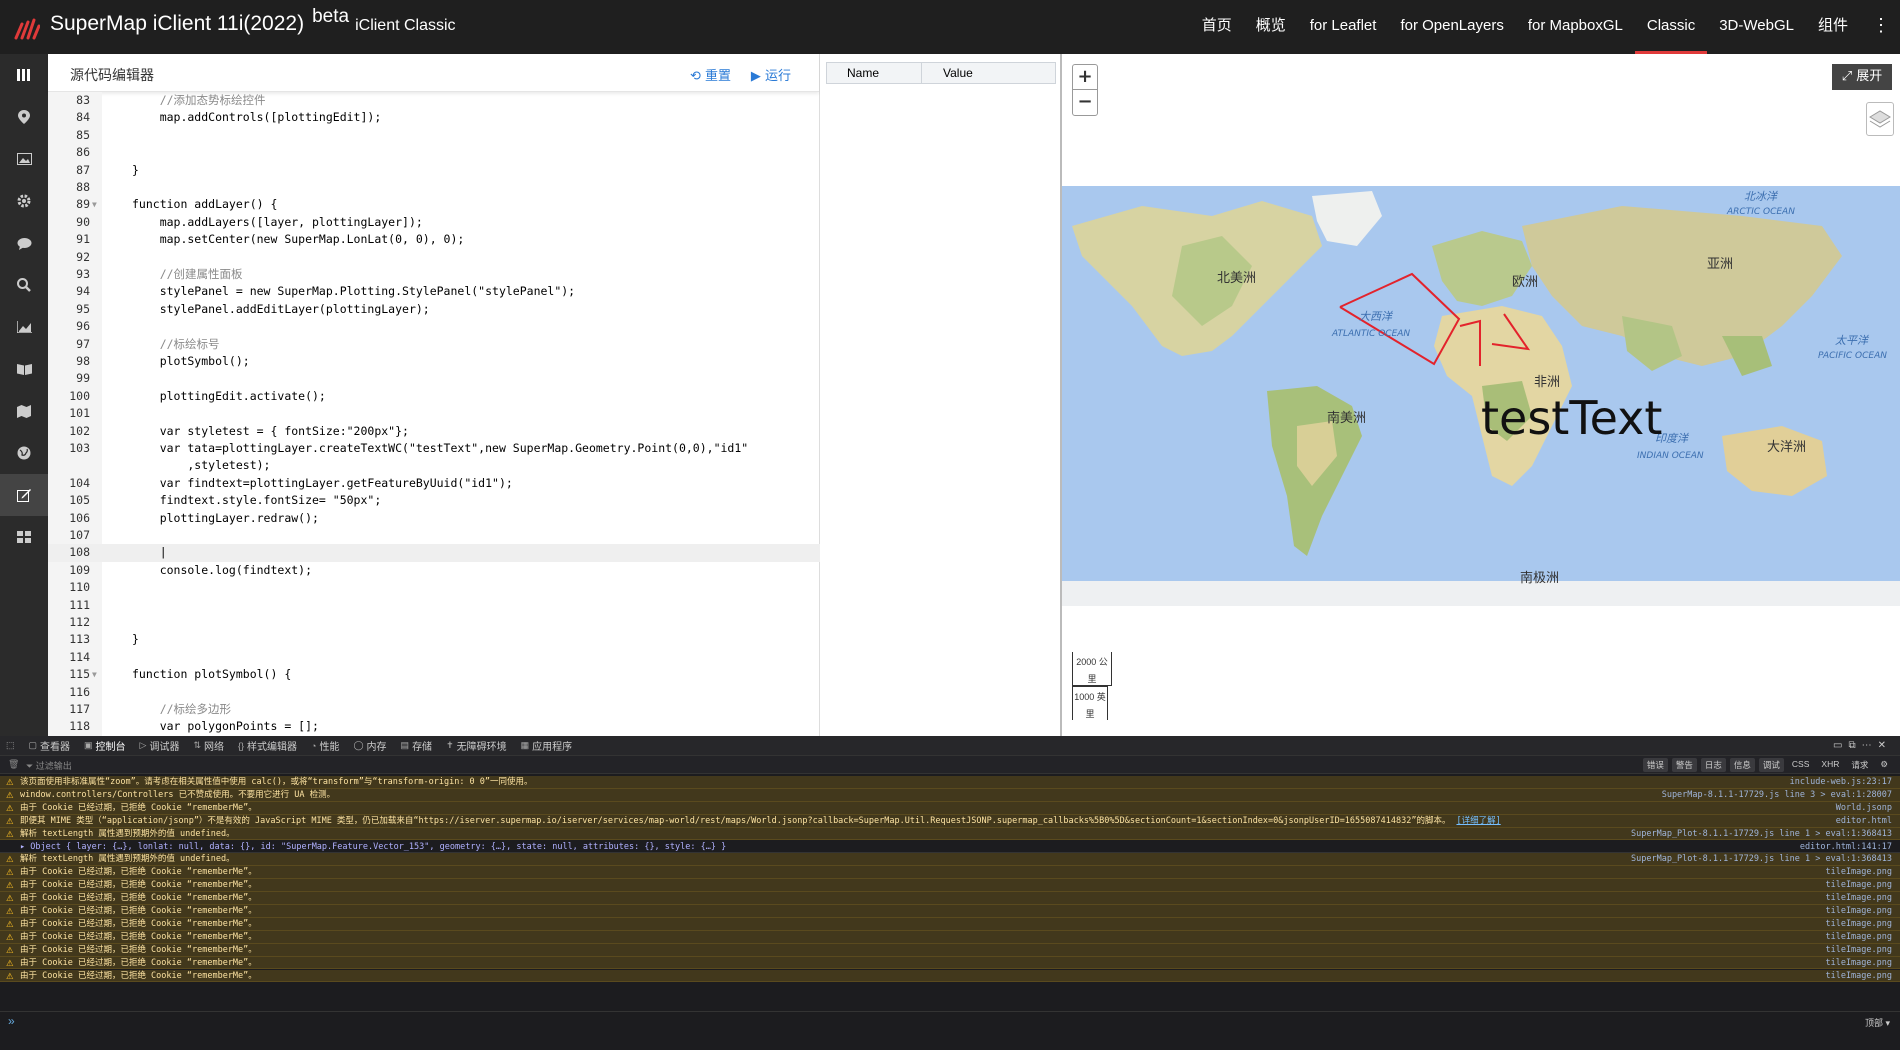 Image resolution: width=1900 pixels, height=1050 pixels. What do you see at coordinates (24, 201) in the screenshot?
I see `gear-icon` at bounding box center [24, 201].